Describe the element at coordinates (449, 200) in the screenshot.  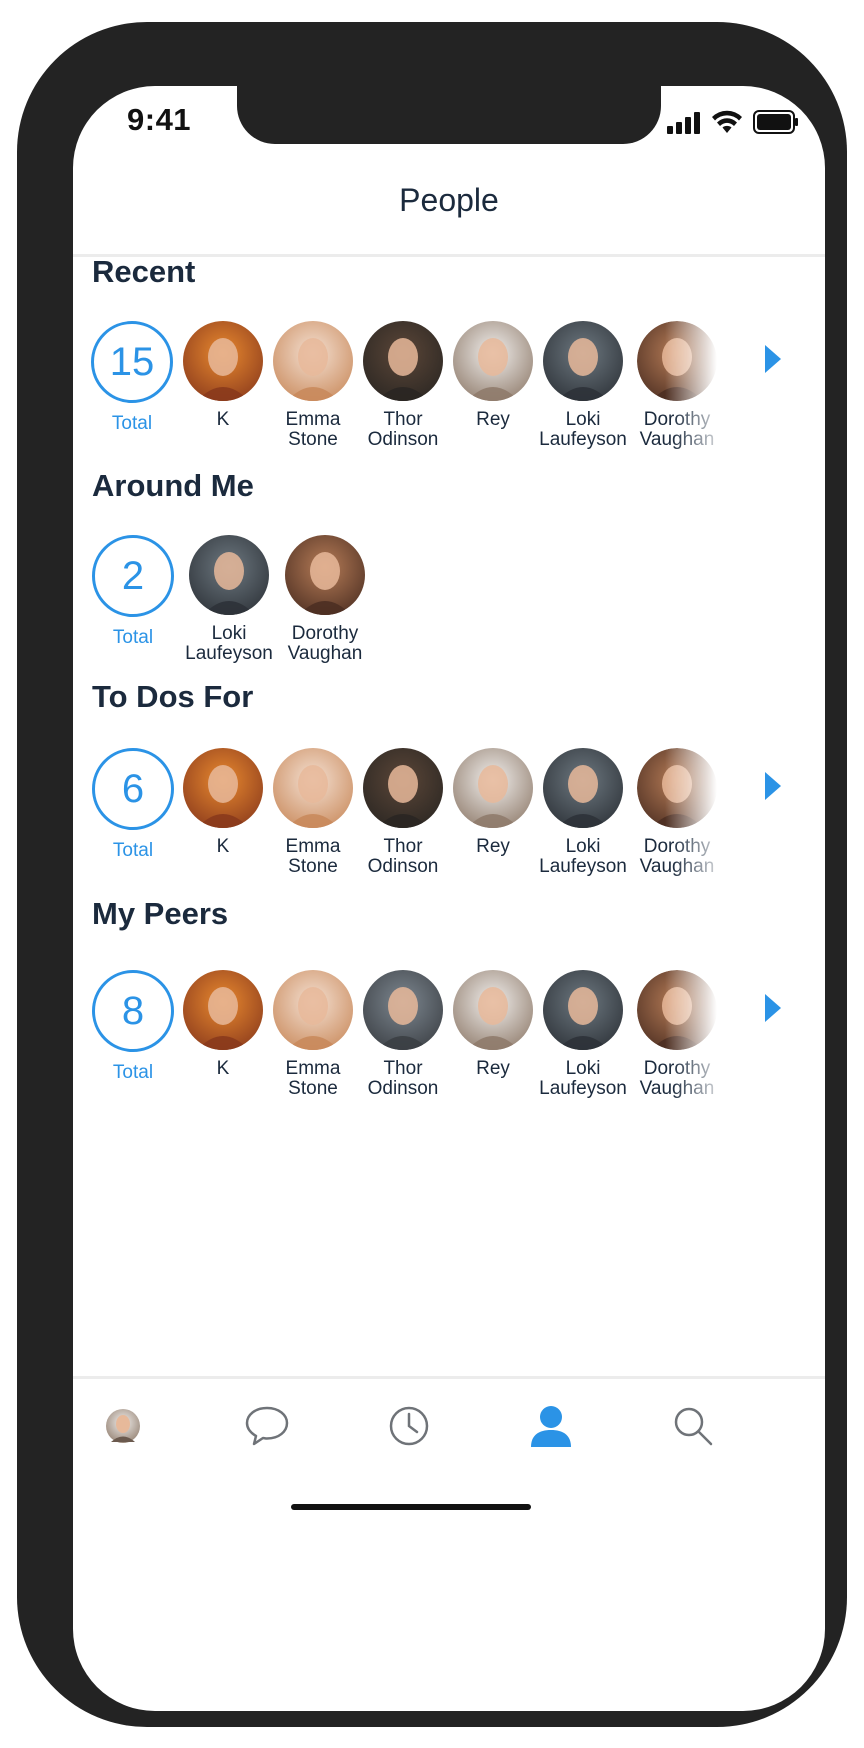
I see `page-title: People` at that location.